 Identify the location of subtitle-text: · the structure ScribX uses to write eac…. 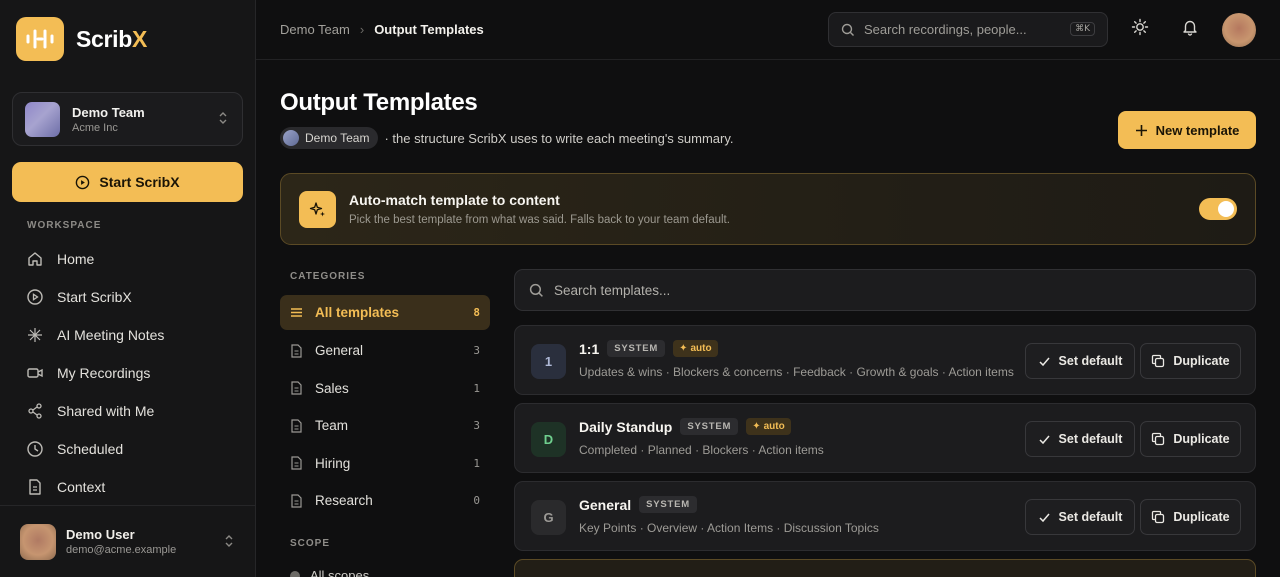
(559, 138).